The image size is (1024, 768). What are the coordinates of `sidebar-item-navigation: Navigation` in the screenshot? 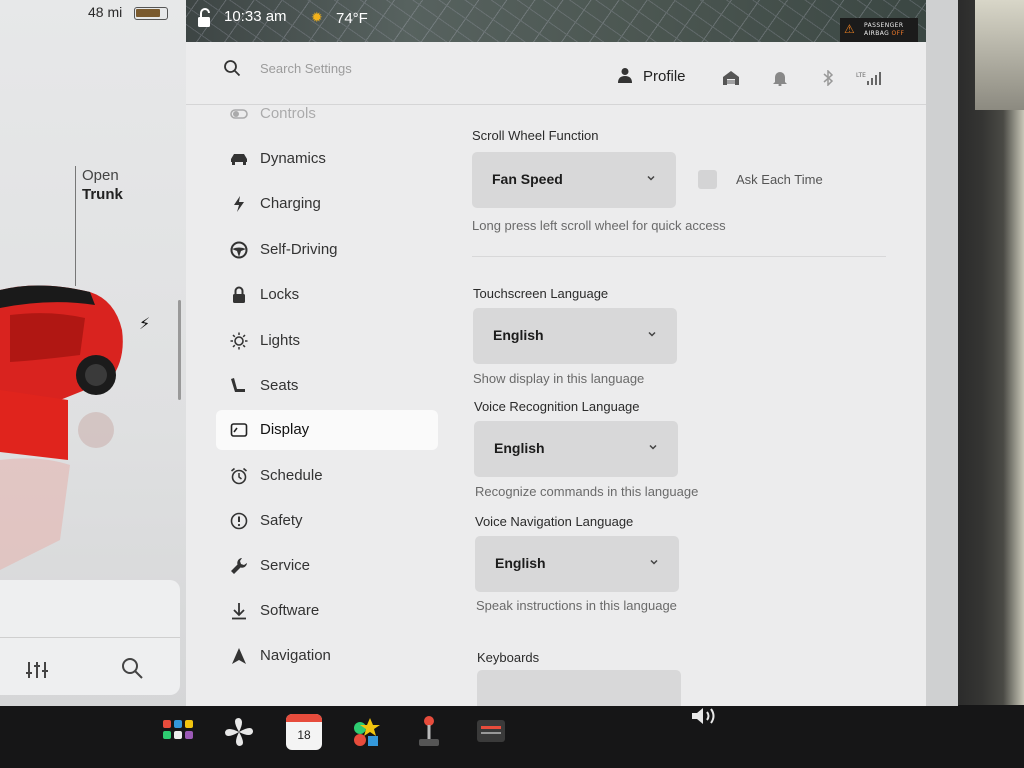 It's located at (327, 656).